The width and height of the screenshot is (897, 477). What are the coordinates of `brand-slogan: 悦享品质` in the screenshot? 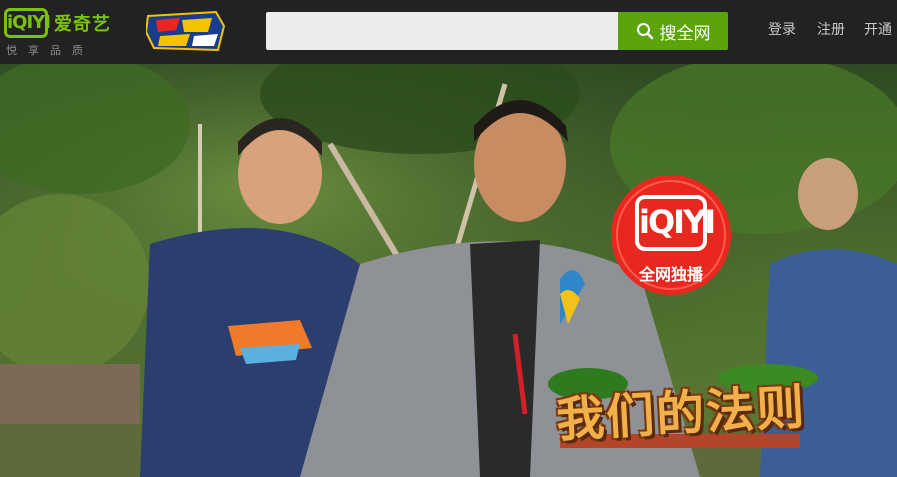 It's located at (50, 50).